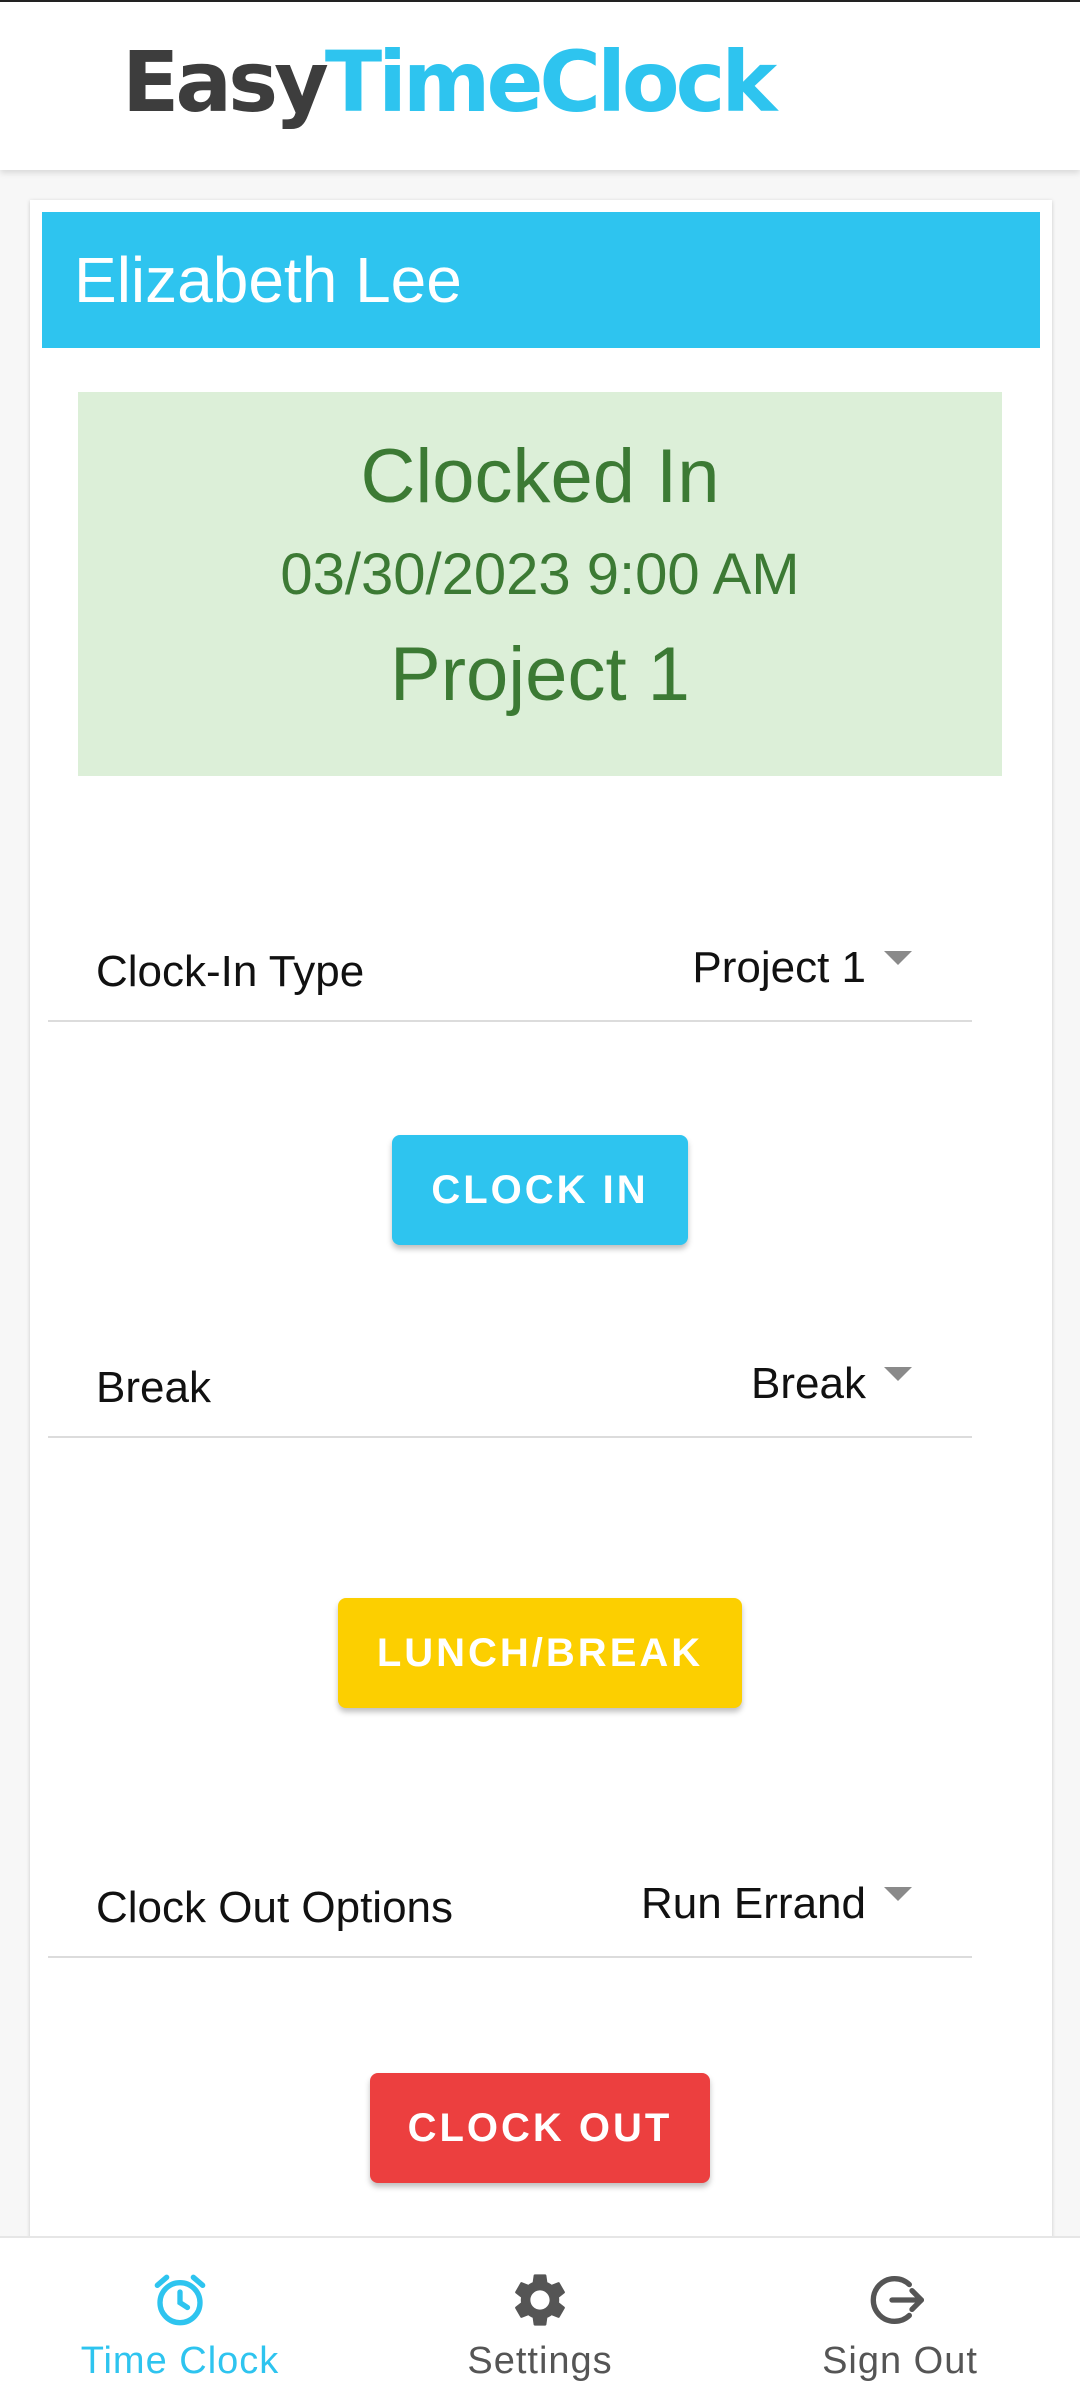 The height and width of the screenshot is (2406, 1080). What do you see at coordinates (540, 2361) in the screenshot?
I see `nav-settings-label: Settings` at bounding box center [540, 2361].